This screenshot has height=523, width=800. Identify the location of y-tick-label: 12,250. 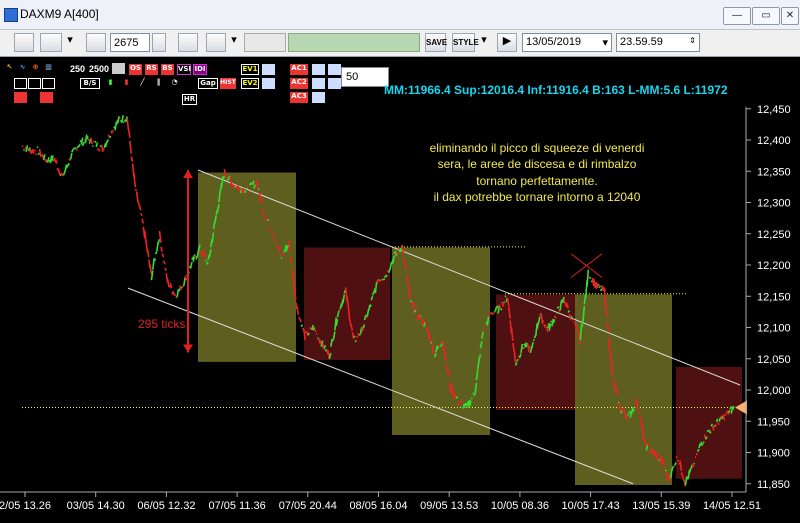
(774, 235).